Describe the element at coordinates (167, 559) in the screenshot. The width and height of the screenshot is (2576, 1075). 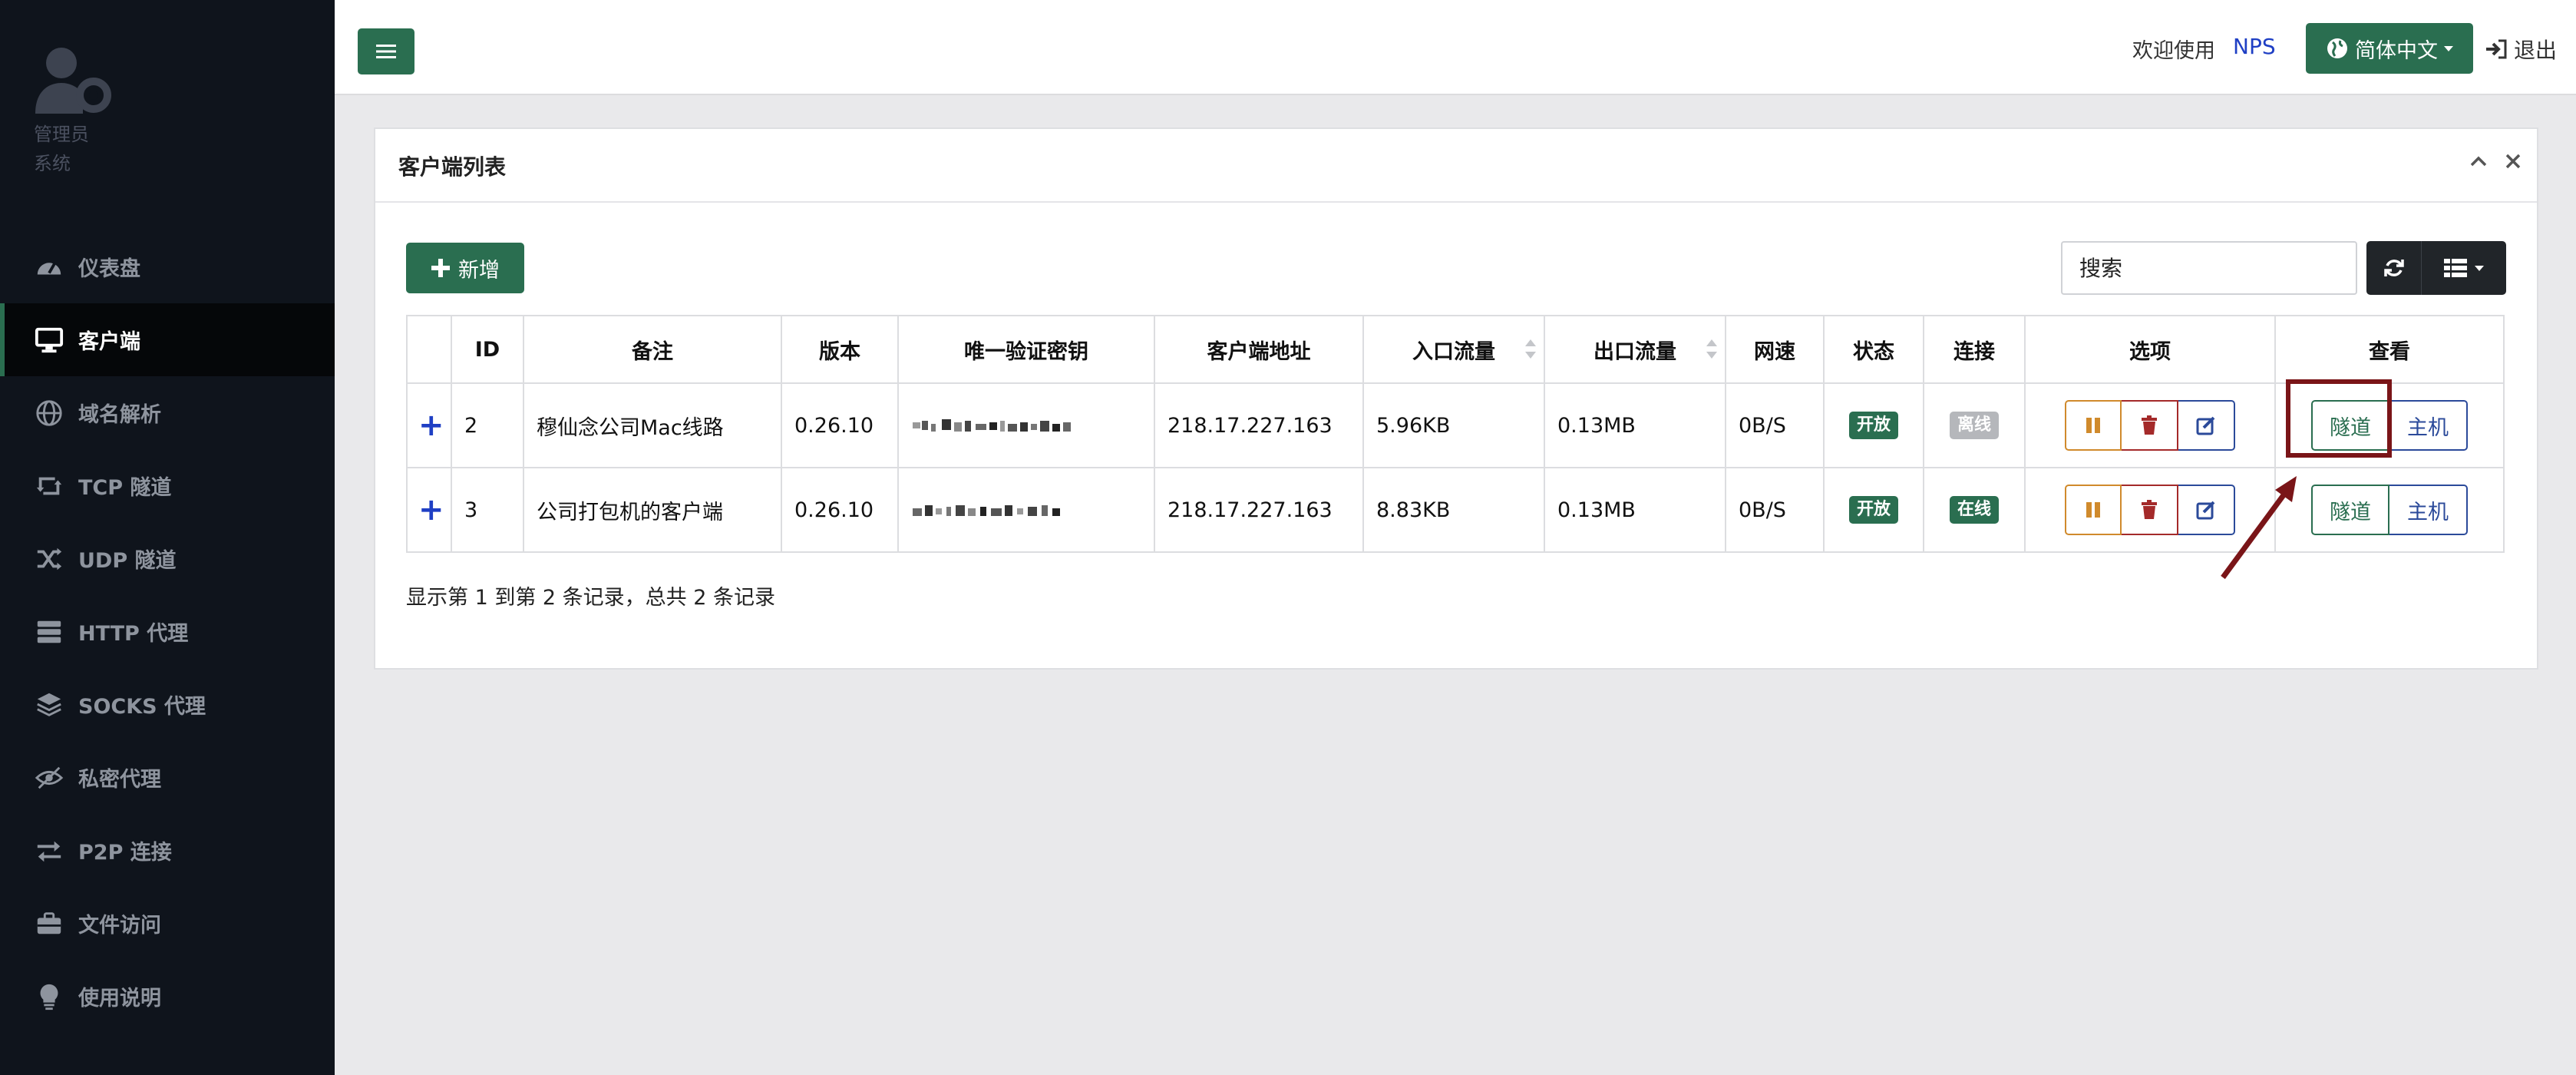
I see `sidebar-item-udp: UDP 隧道` at that location.